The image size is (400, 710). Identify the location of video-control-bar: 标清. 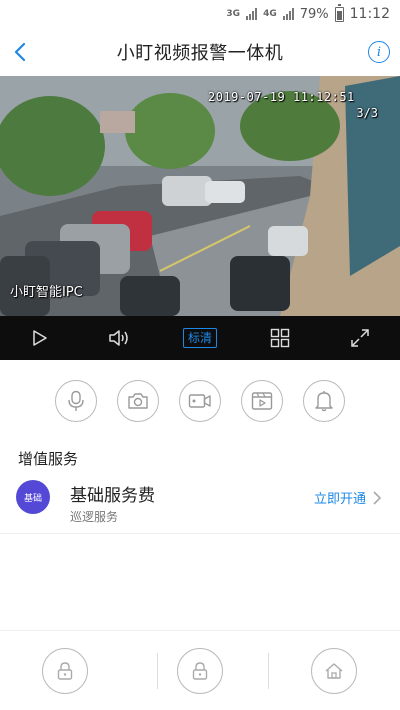
(200, 338).